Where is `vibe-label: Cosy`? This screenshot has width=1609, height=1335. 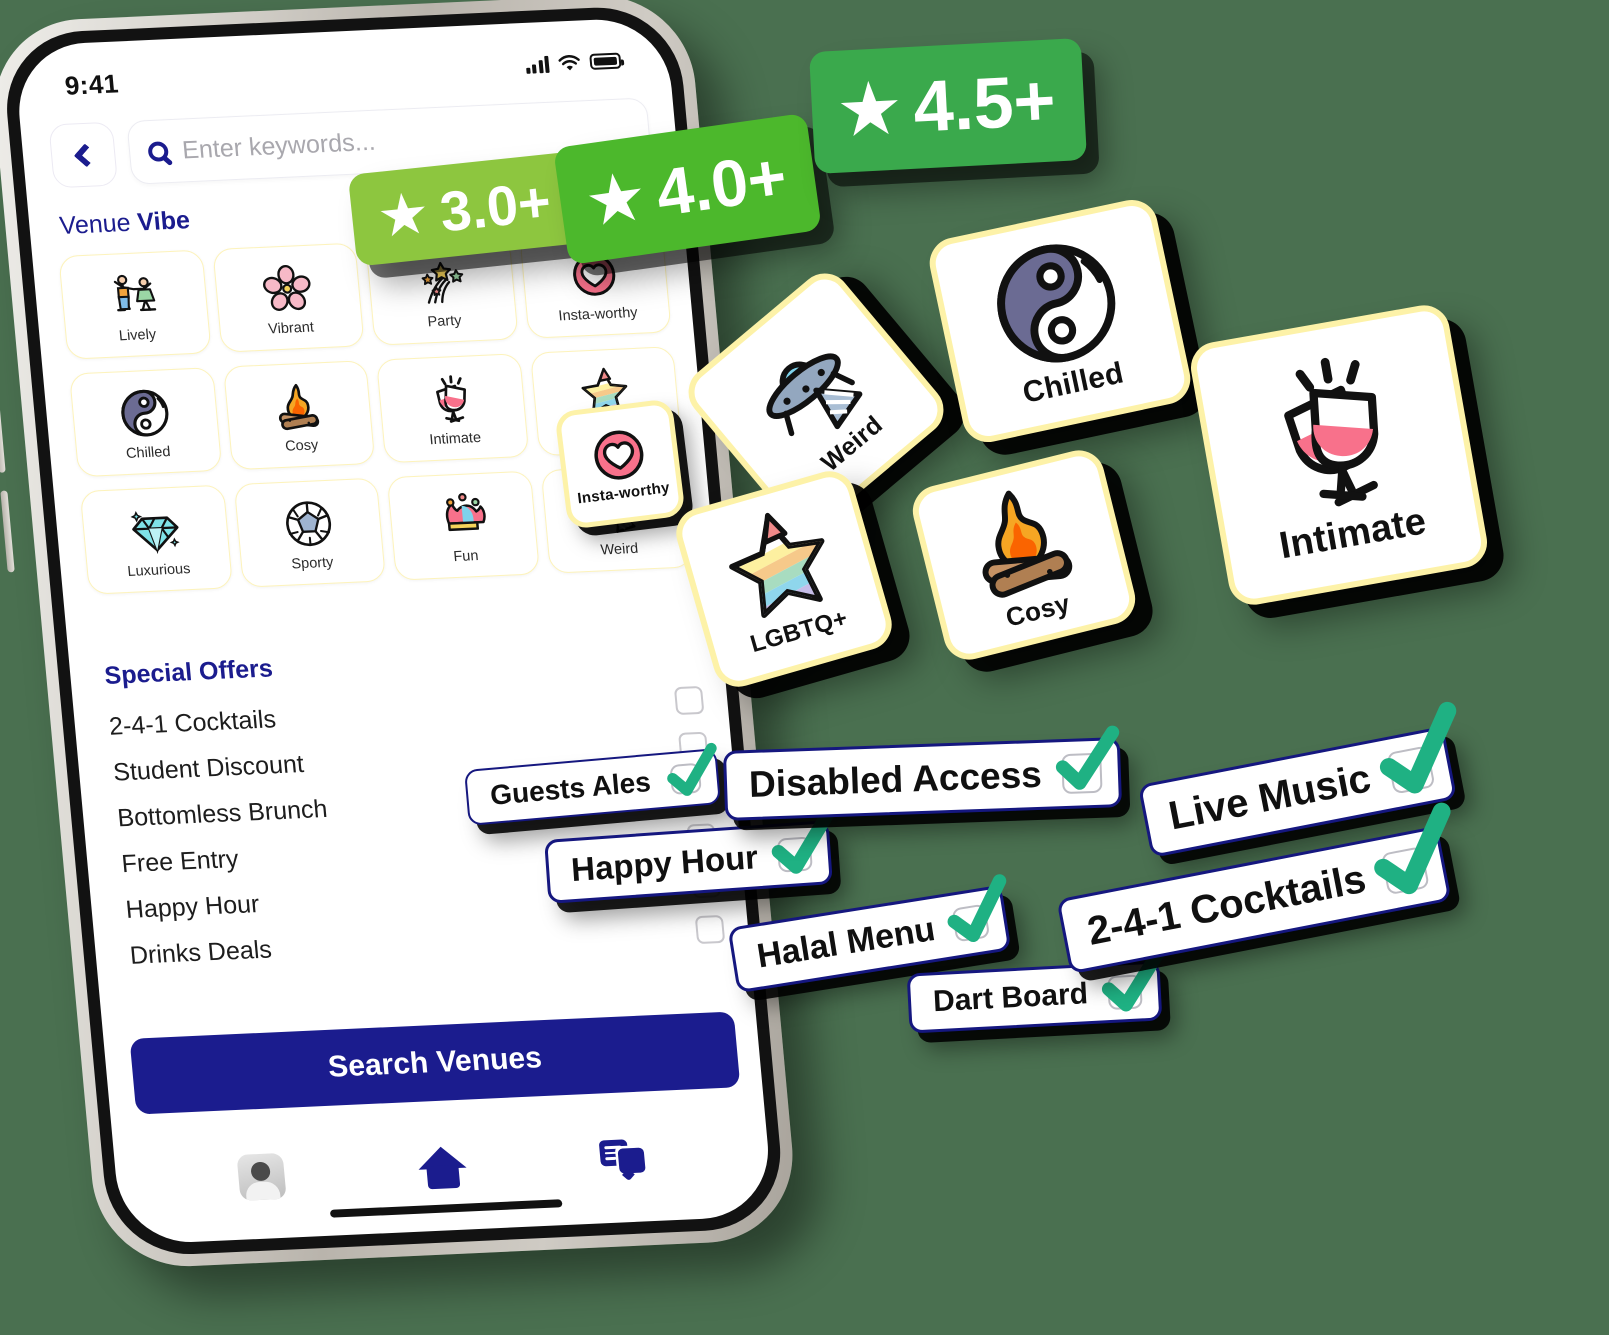
vibe-label: Cosy is located at coordinates (301, 445).